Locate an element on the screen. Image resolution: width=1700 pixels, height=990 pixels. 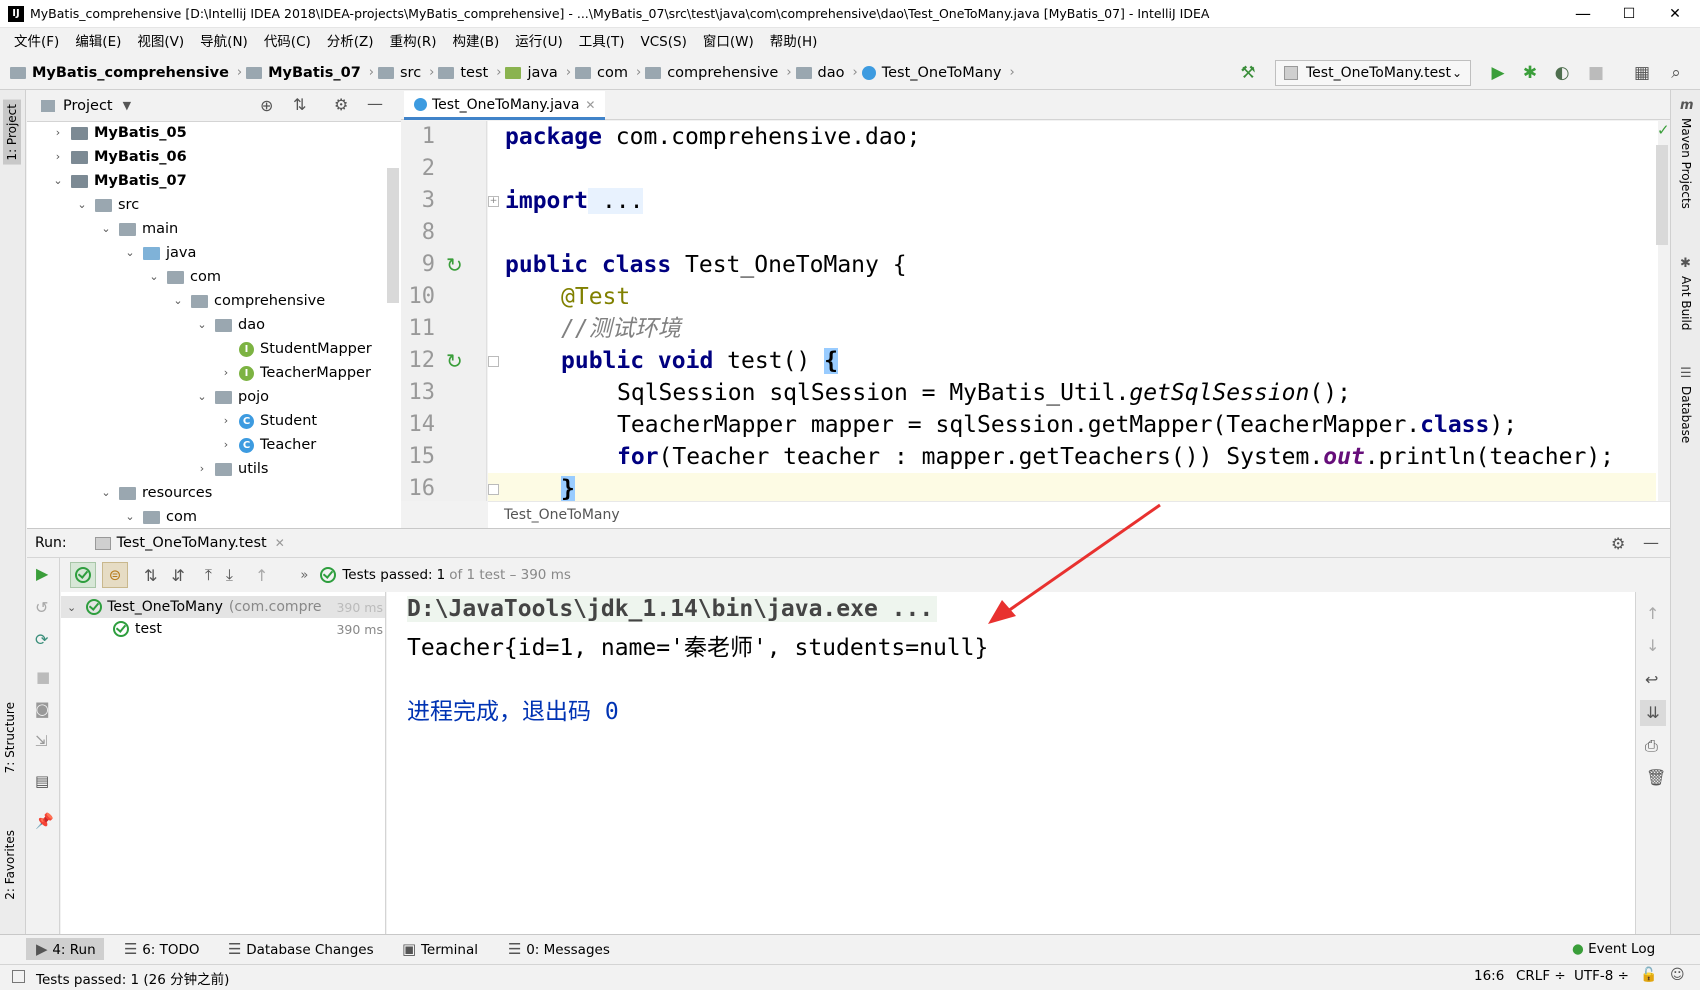
chevron-down-icon: ▼ is located at coordinates (127, 105).